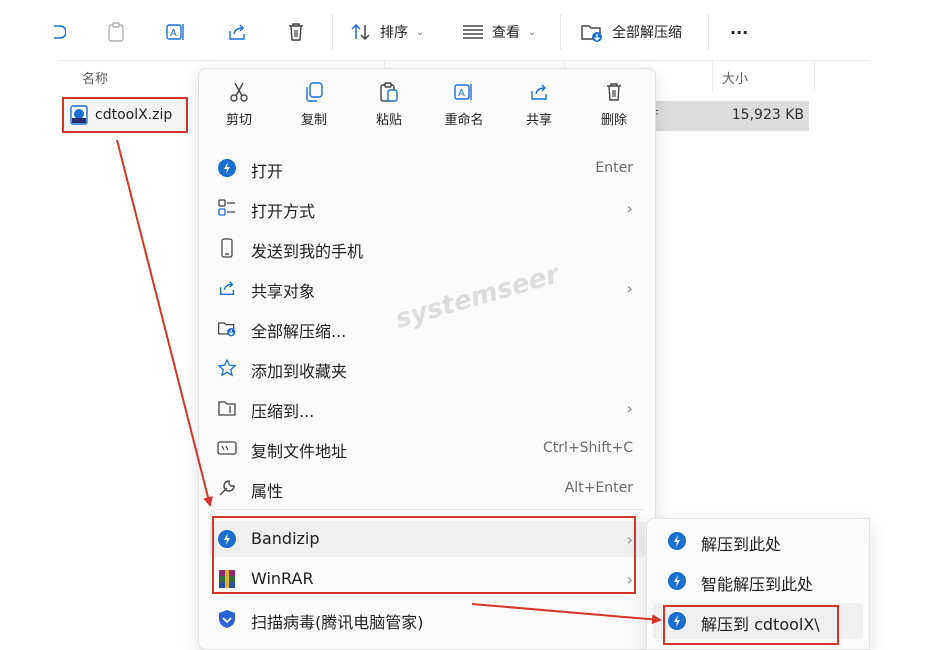 This screenshot has height=650, width=926. I want to click on rename-toolbar-button: A, so click(176, 32).